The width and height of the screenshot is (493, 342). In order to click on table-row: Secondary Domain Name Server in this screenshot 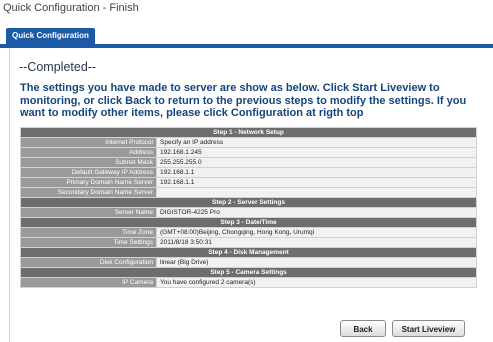, I will do `click(248, 192)`.